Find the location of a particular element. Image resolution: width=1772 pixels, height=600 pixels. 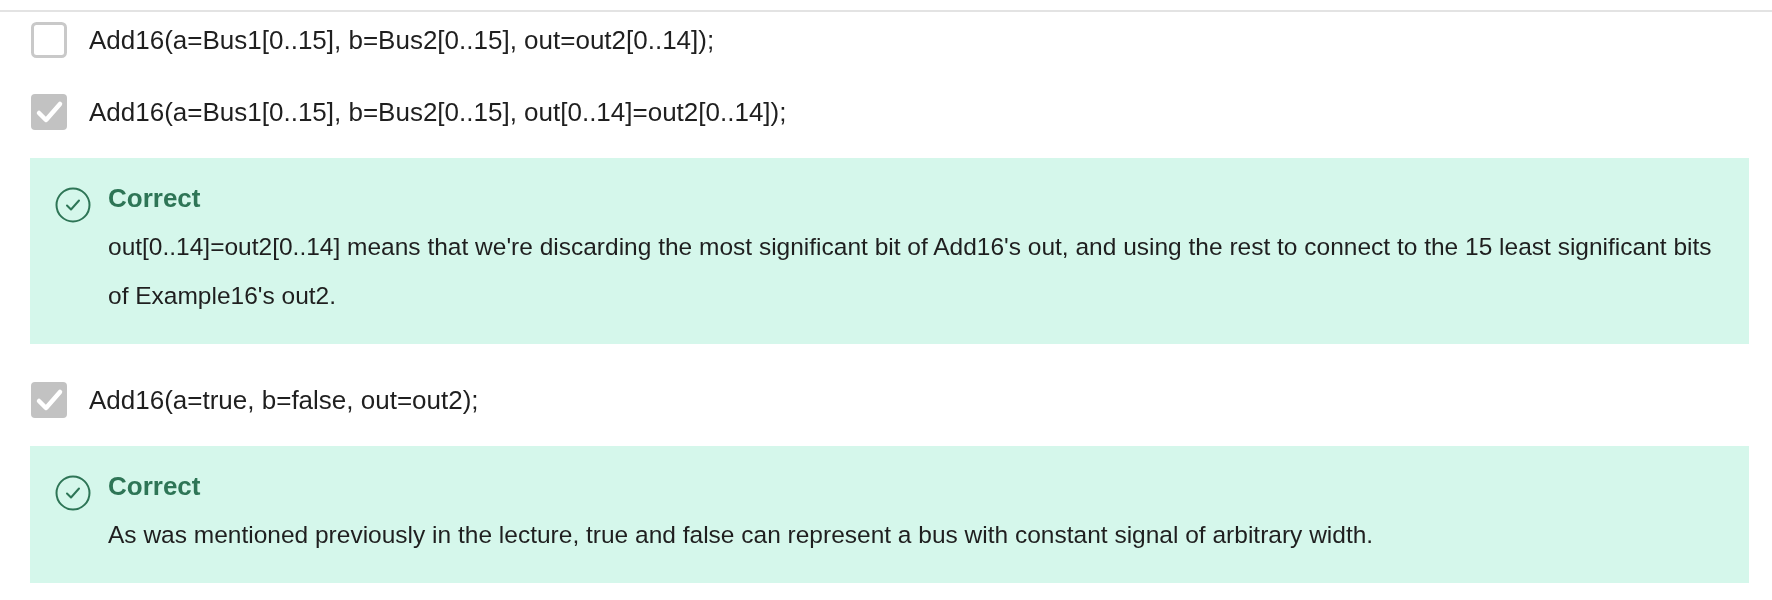

feedback-text: out[0..14]=out2[0..14] means that we're discarding the most significant bit of Add16's out, and using the rest to connect to the 15 least significant bits of Example16's out2. is located at coordinates (910, 271).